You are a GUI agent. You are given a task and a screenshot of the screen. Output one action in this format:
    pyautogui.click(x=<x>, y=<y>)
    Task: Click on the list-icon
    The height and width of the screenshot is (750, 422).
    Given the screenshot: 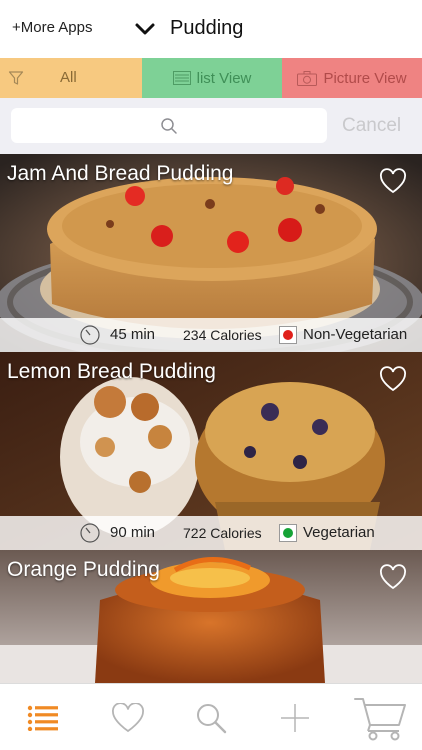 What is the action you would take?
    pyautogui.click(x=42, y=718)
    